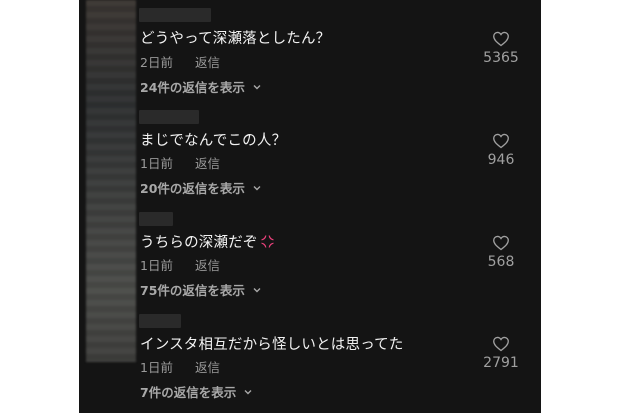  Describe the element at coordinates (501, 363) in the screenshot. I see `like-count: 2791` at that location.